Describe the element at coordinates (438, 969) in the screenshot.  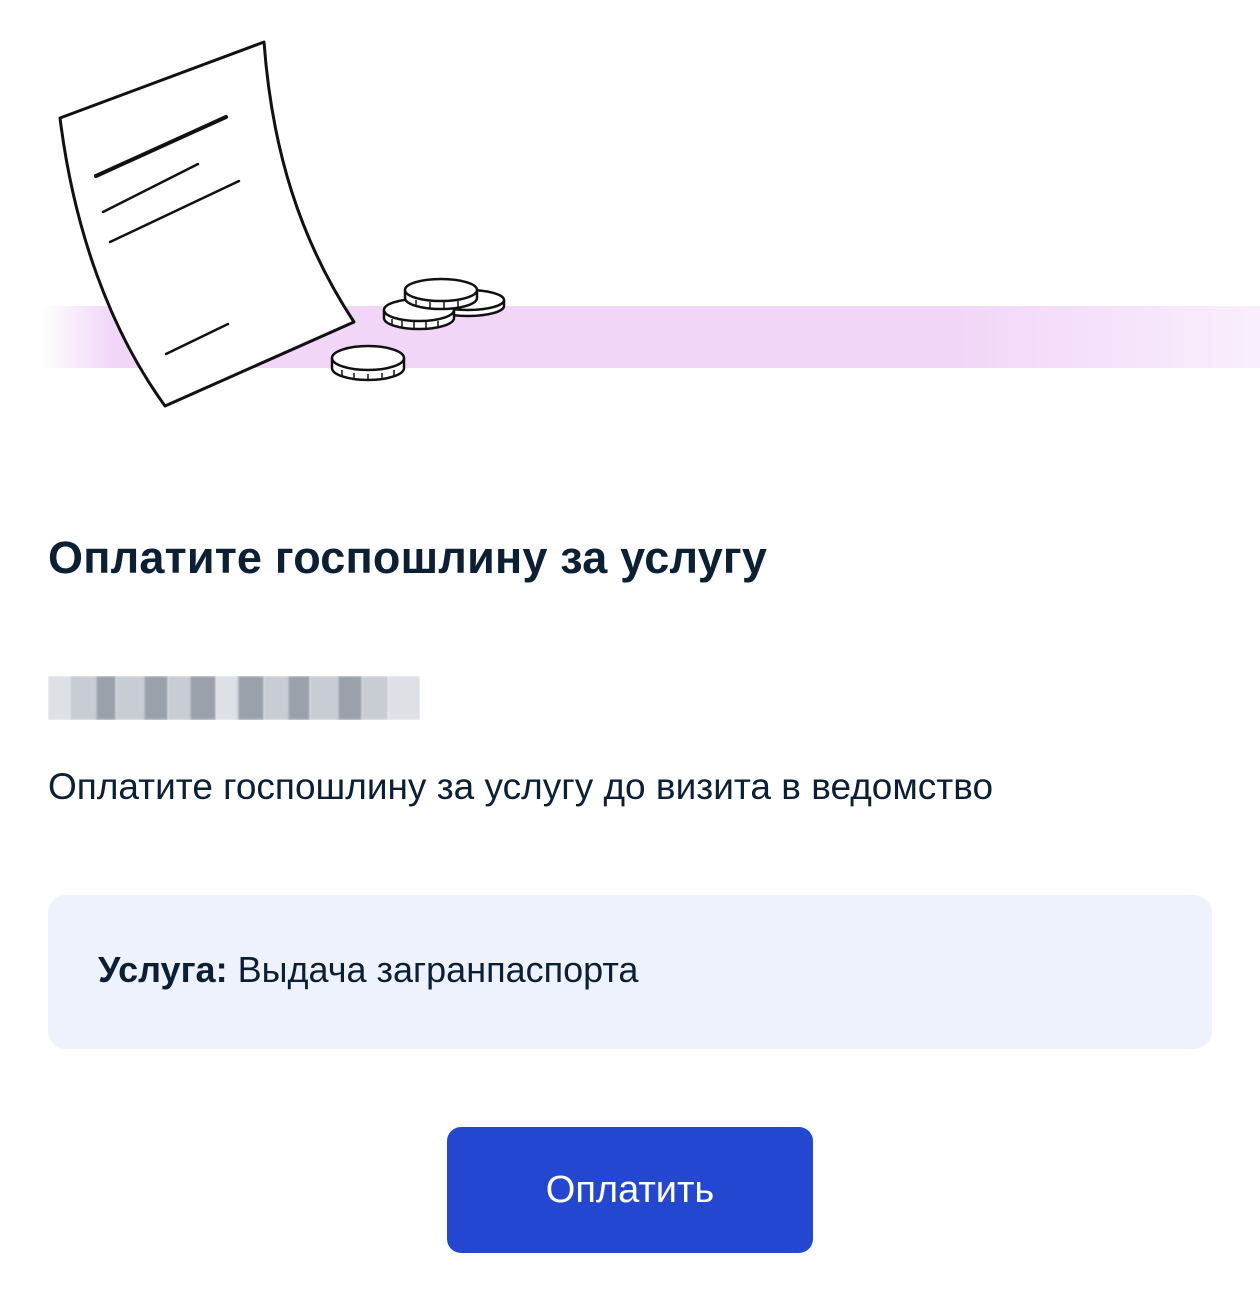
I see `service-value: Выдача загранпаспорта` at that location.